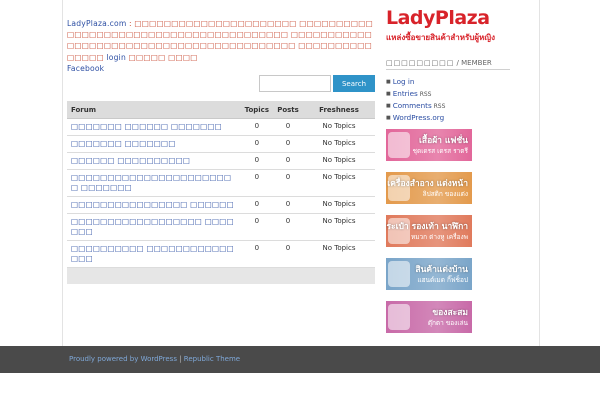 The width and height of the screenshot is (600, 400). I want to click on banner-title: สินค้าแต่งบ้าน, so click(441, 270).